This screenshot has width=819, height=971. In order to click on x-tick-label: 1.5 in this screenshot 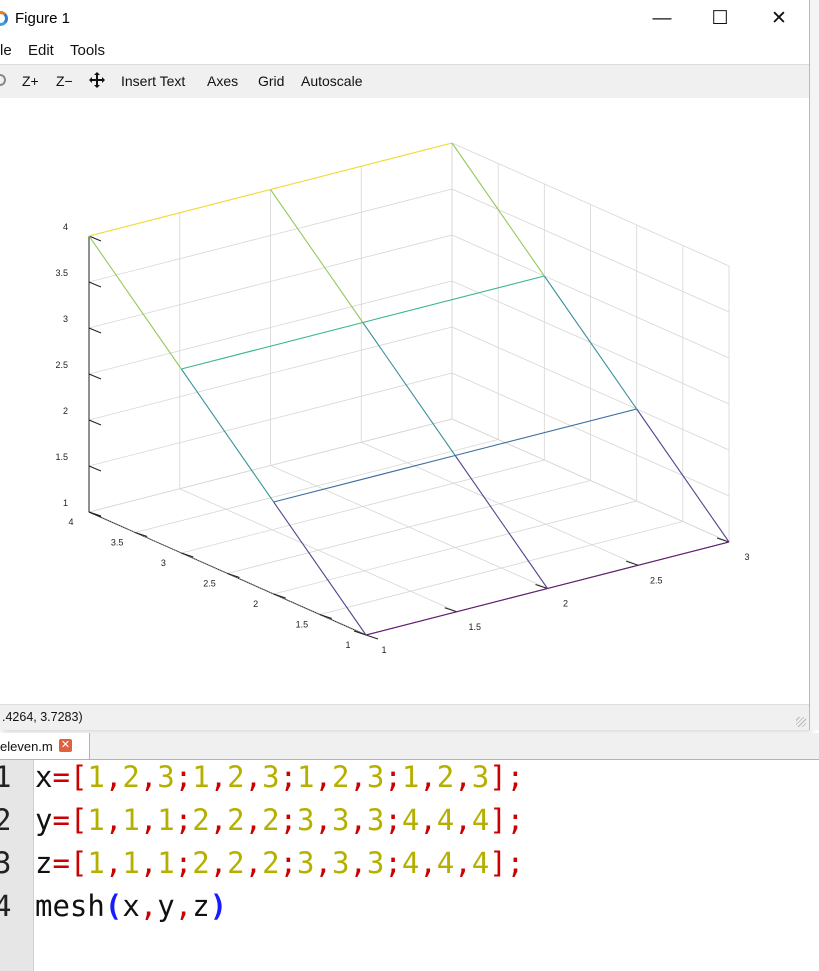, I will do `click(474, 627)`.